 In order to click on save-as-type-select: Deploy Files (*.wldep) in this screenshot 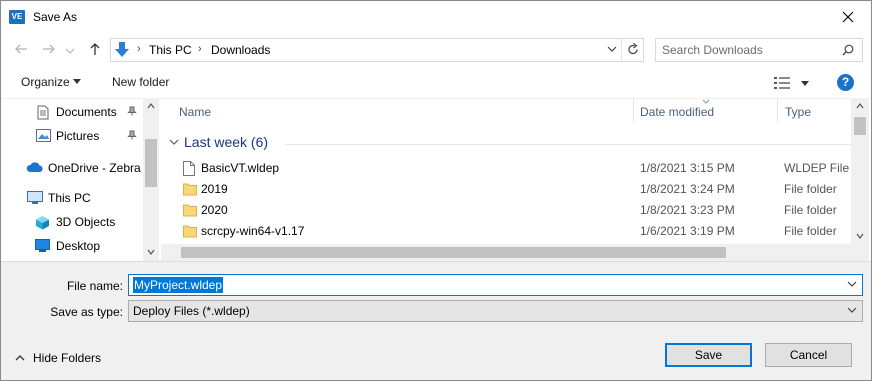, I will do `click(495, 311)`.